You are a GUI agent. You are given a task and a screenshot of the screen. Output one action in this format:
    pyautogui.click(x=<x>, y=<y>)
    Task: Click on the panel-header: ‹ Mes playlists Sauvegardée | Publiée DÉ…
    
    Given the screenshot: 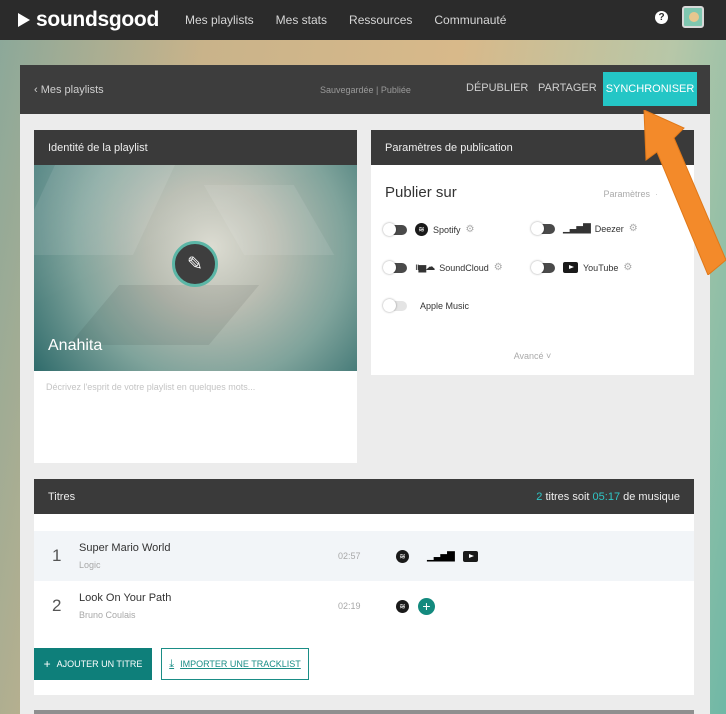 What is the action you would take?
    pyautogui.click(x=365, y=89)
    